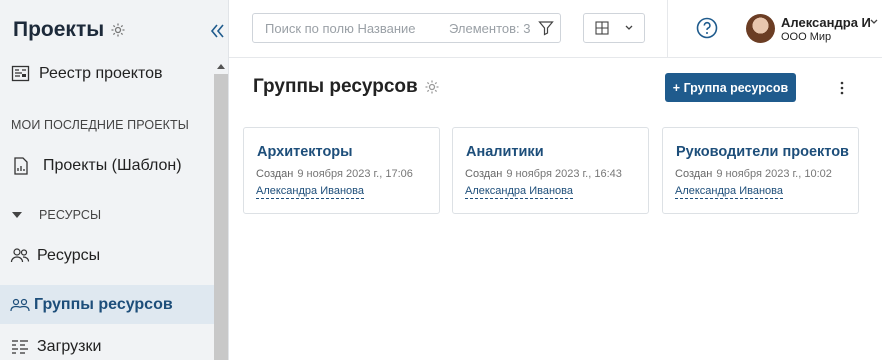 This screenshot has width=882, height=360. Describe the element at coordinates (762, 152) in the screenshot. I see `card-title: Руководители проектов` at that location.